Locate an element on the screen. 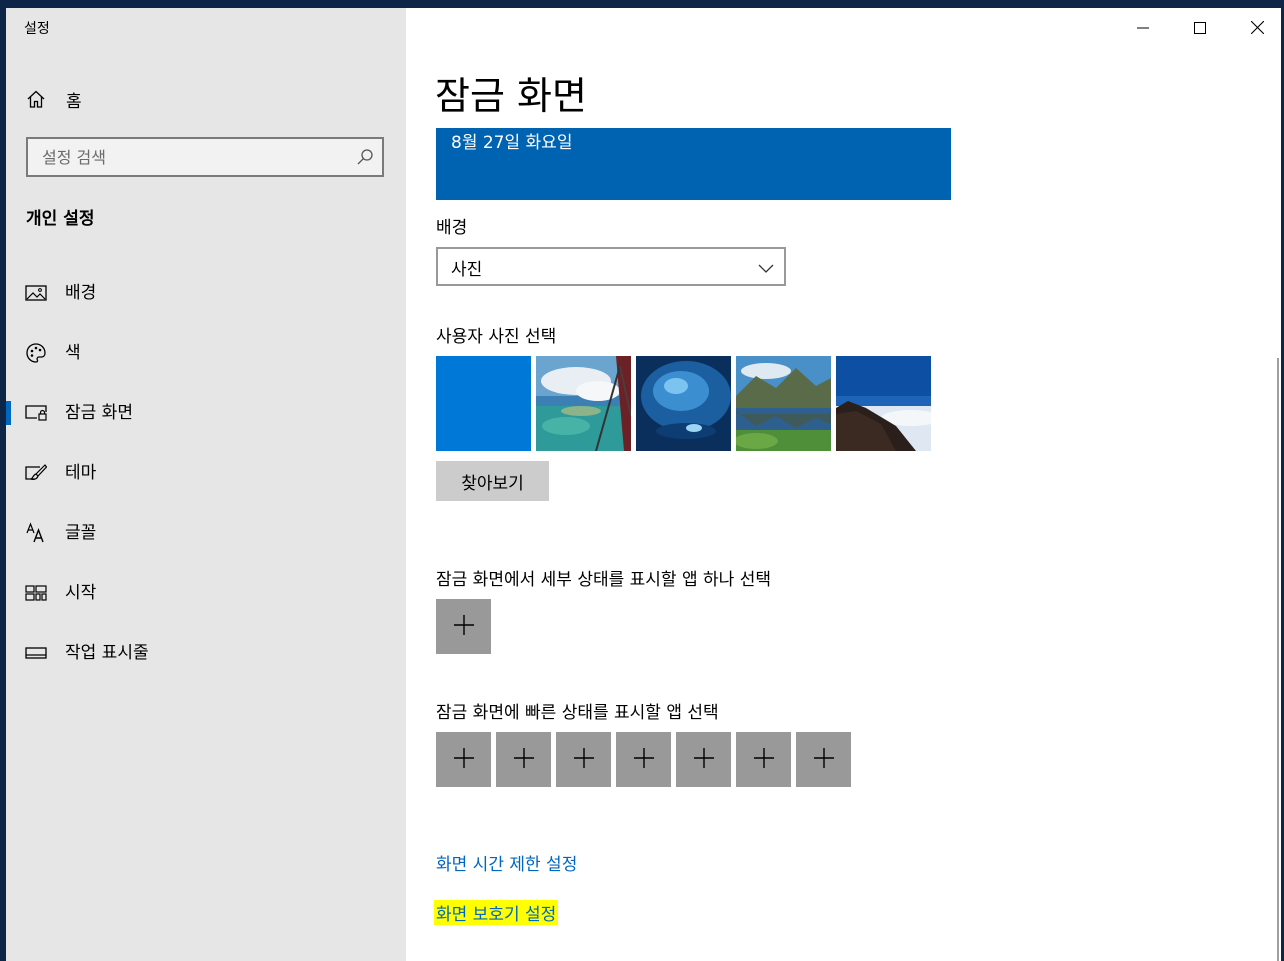 Image resolution: width=1284 pixels, height=961 pixels. font-icon is located at coordinates (36, 533).